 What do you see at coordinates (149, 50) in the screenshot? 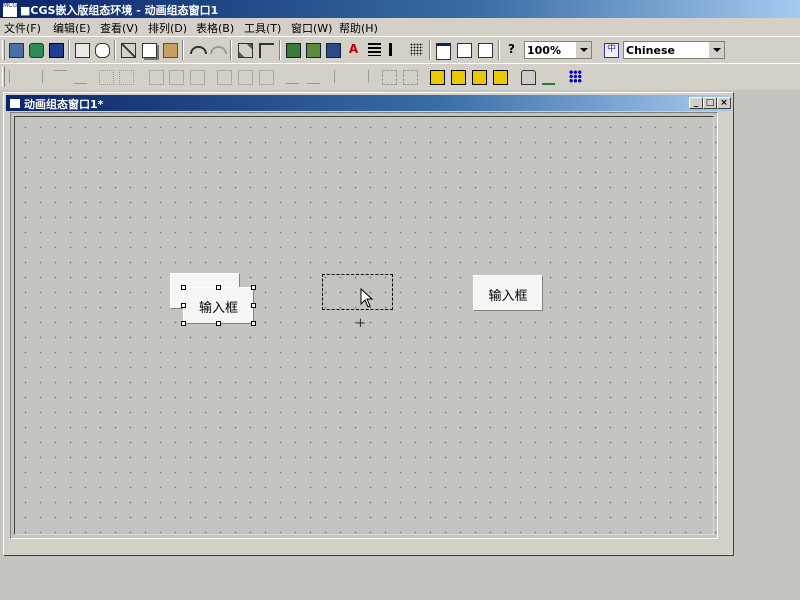
I see `copy-icon` at bounding box center [149, 50].